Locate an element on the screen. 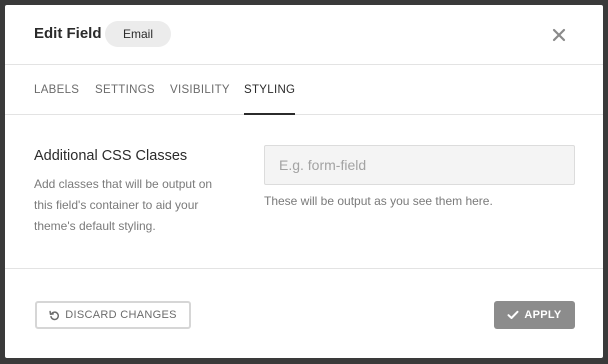  tab-labels: LABELS is located at coordinates (56, 90).